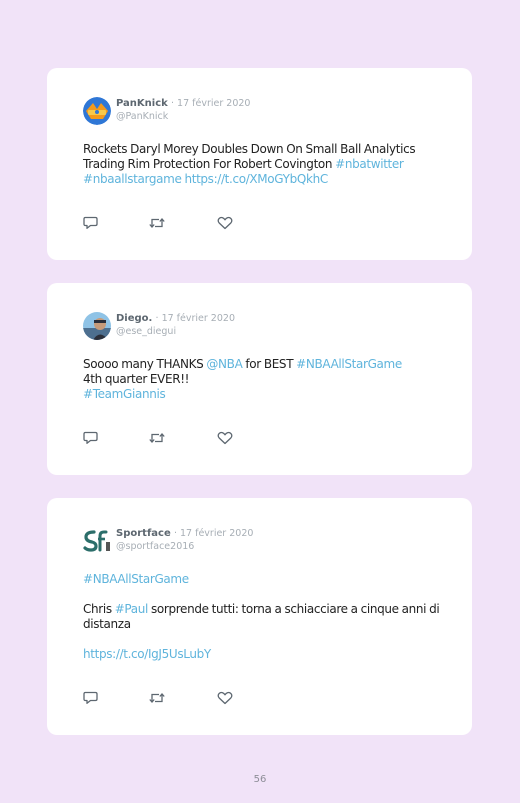 Image resolution: width=520 pixels, height=803 pixels. Describe the element at coordinates (224, 364) in the screenshot. I see `mention-link: @NBA` at that location.